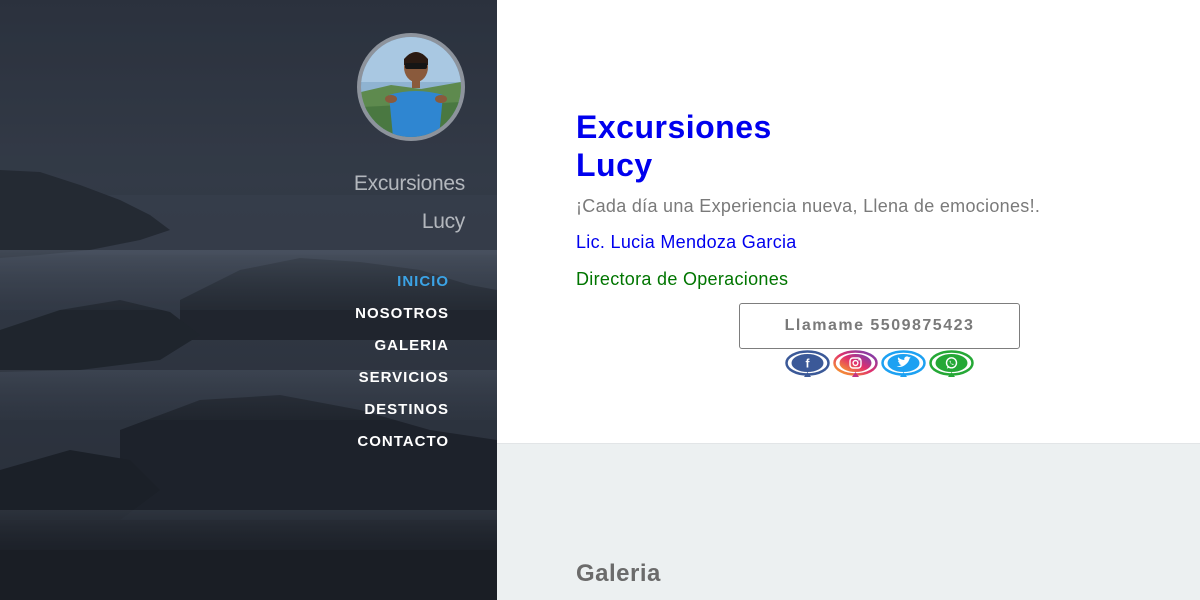 The height and width of the screenshot is (600, 1200). Describe the element at coordinates (412, 345) in the screenshot. I see `nav-link-galeria: GALERIA` at that location.